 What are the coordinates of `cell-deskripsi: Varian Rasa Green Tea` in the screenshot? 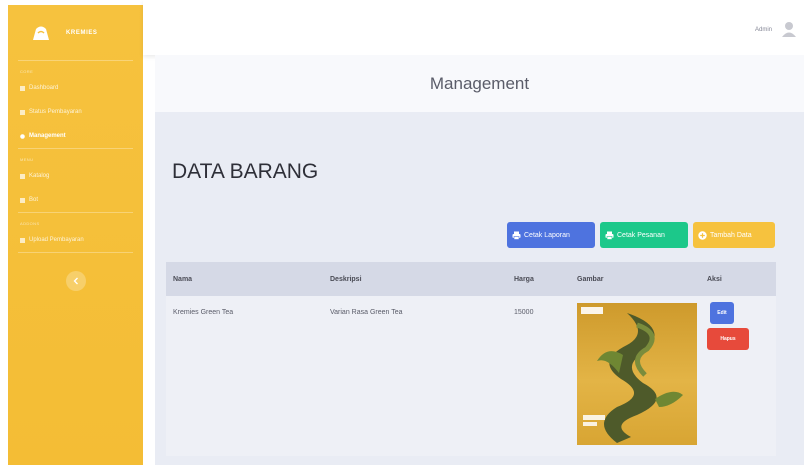 It's located at (366, 312).